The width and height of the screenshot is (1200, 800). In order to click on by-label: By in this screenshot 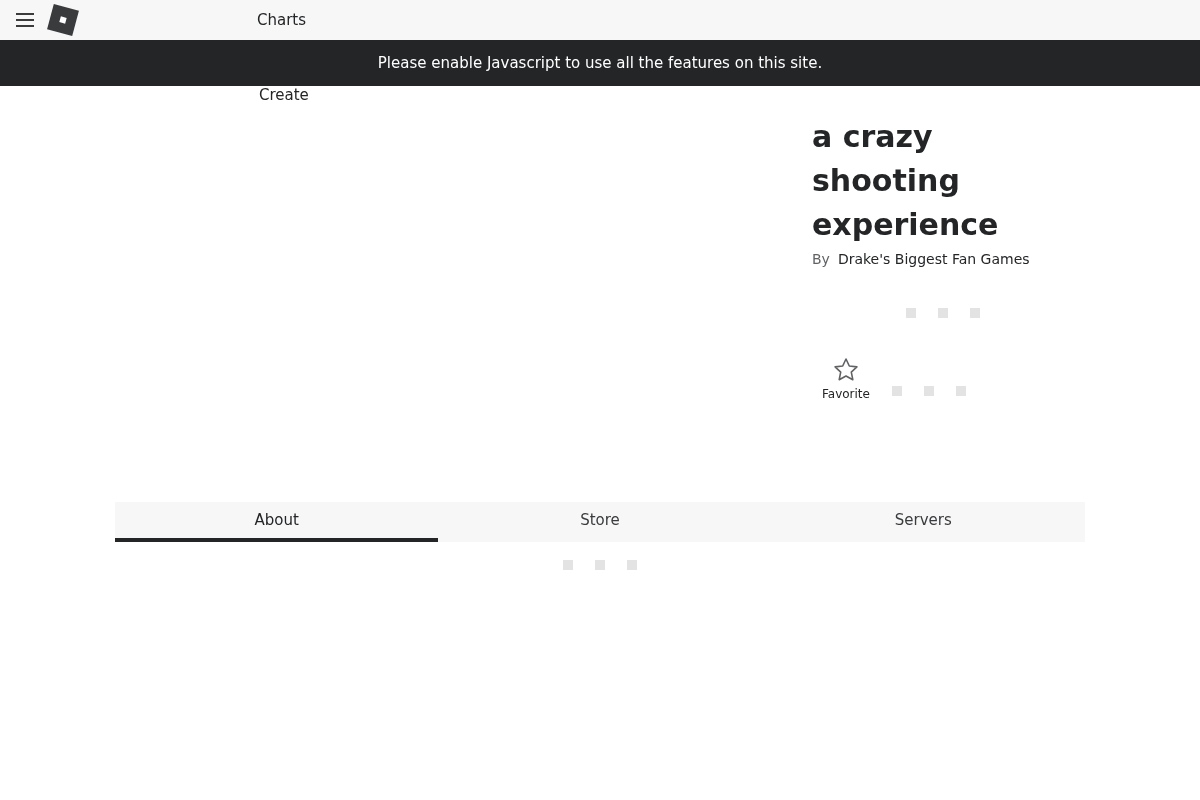, I will do `click(821, 259)`.